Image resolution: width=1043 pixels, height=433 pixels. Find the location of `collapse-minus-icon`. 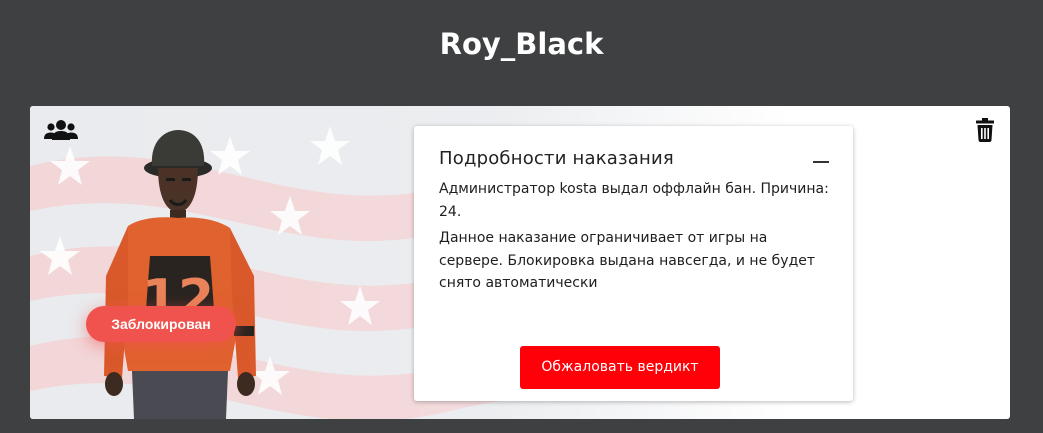

collapse-minus-icon is located at coordinates (821, 162).